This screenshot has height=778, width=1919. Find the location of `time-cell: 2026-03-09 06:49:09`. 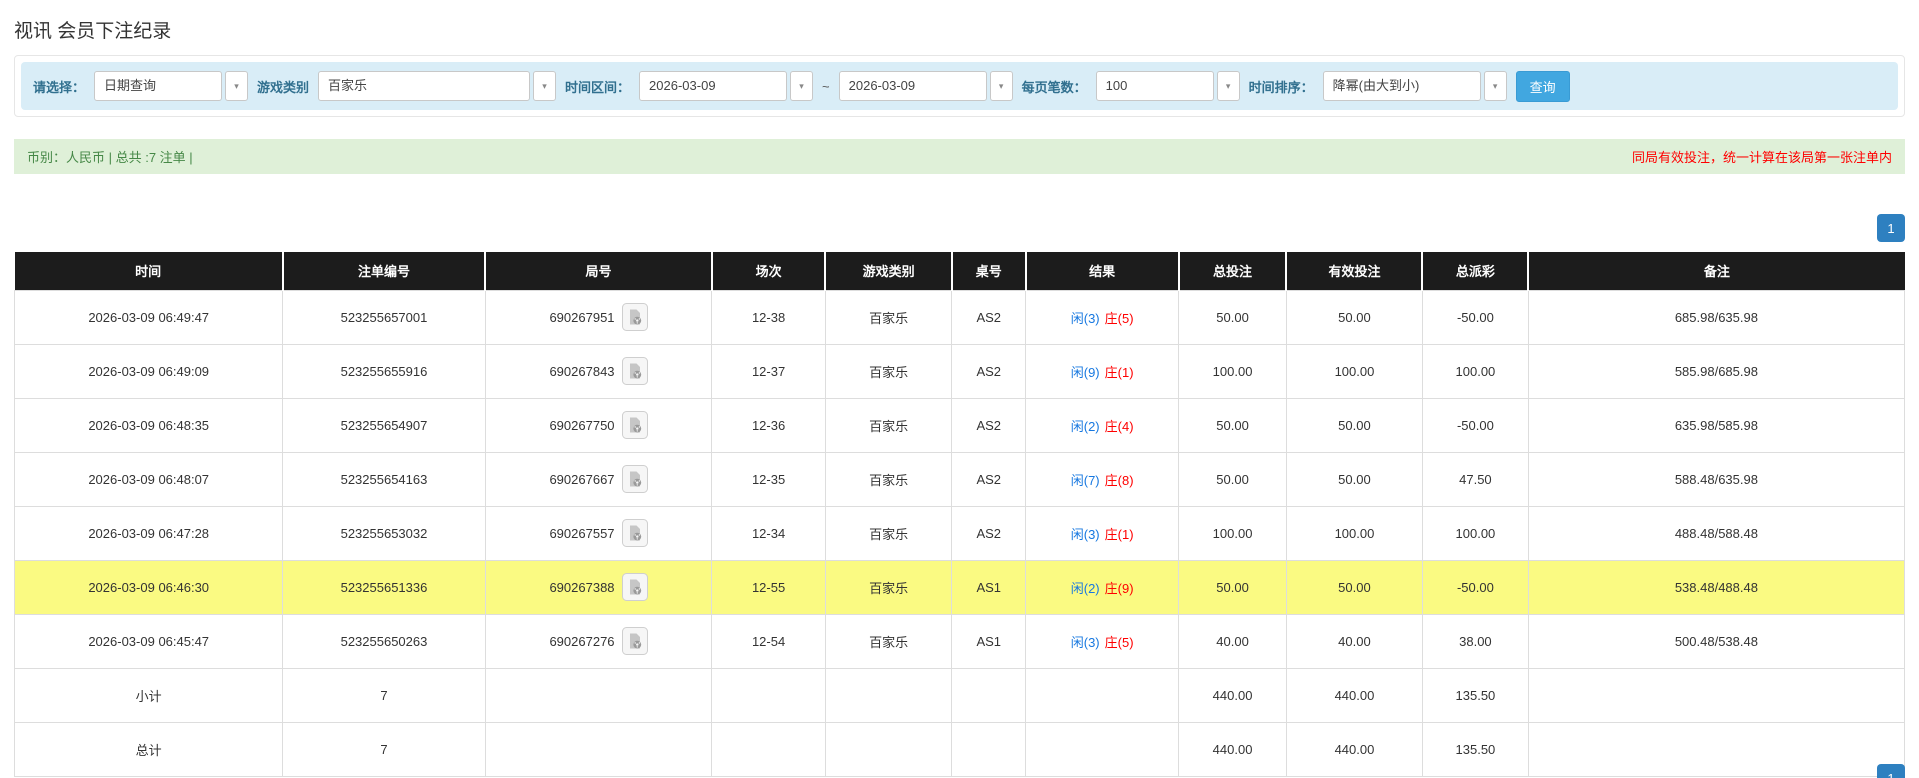

time-cell: 2026-03-09 06:49:09 is located at coordinates (148, 371).